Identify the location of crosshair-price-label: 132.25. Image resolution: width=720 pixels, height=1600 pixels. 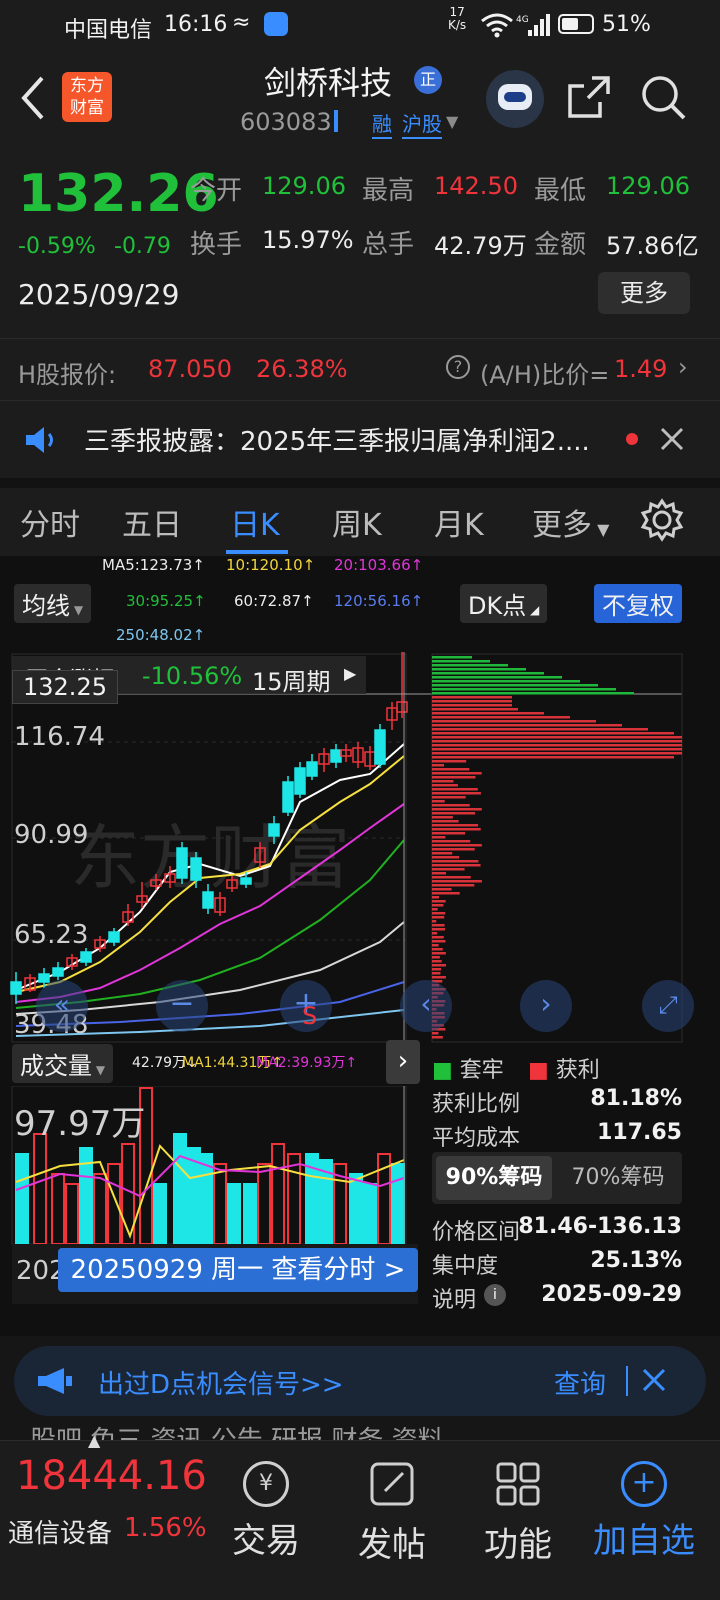
(65, 687).